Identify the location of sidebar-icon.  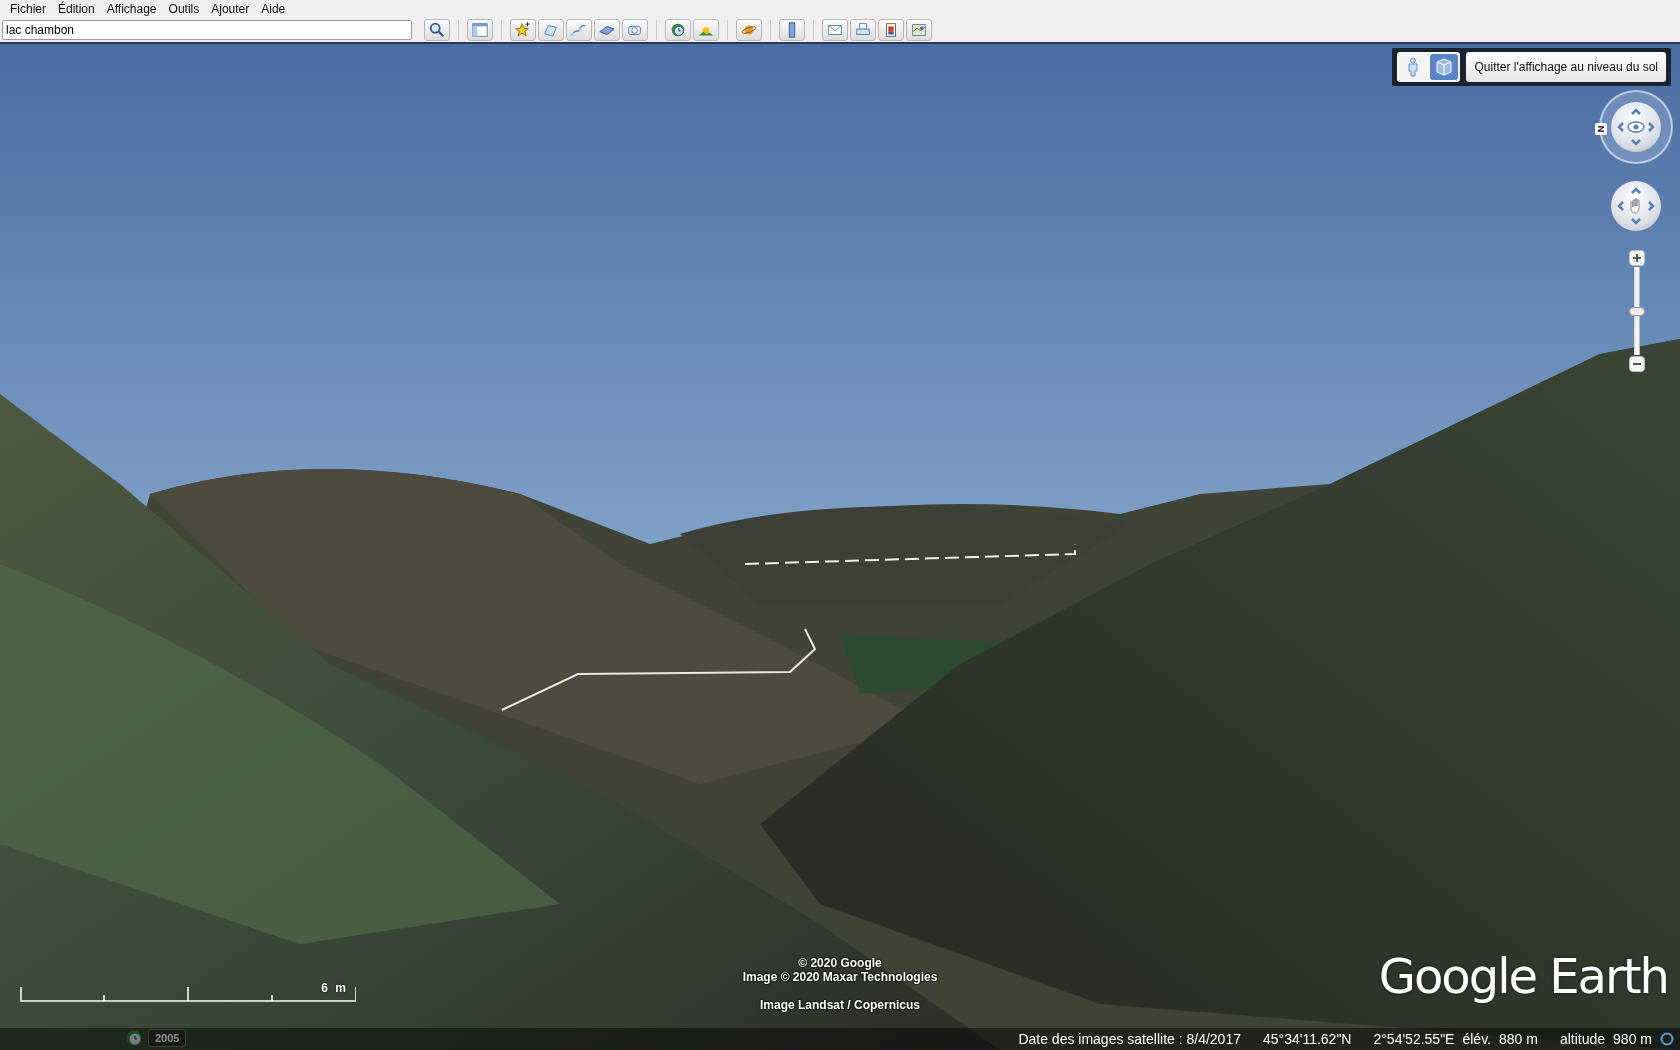
(480, 30).